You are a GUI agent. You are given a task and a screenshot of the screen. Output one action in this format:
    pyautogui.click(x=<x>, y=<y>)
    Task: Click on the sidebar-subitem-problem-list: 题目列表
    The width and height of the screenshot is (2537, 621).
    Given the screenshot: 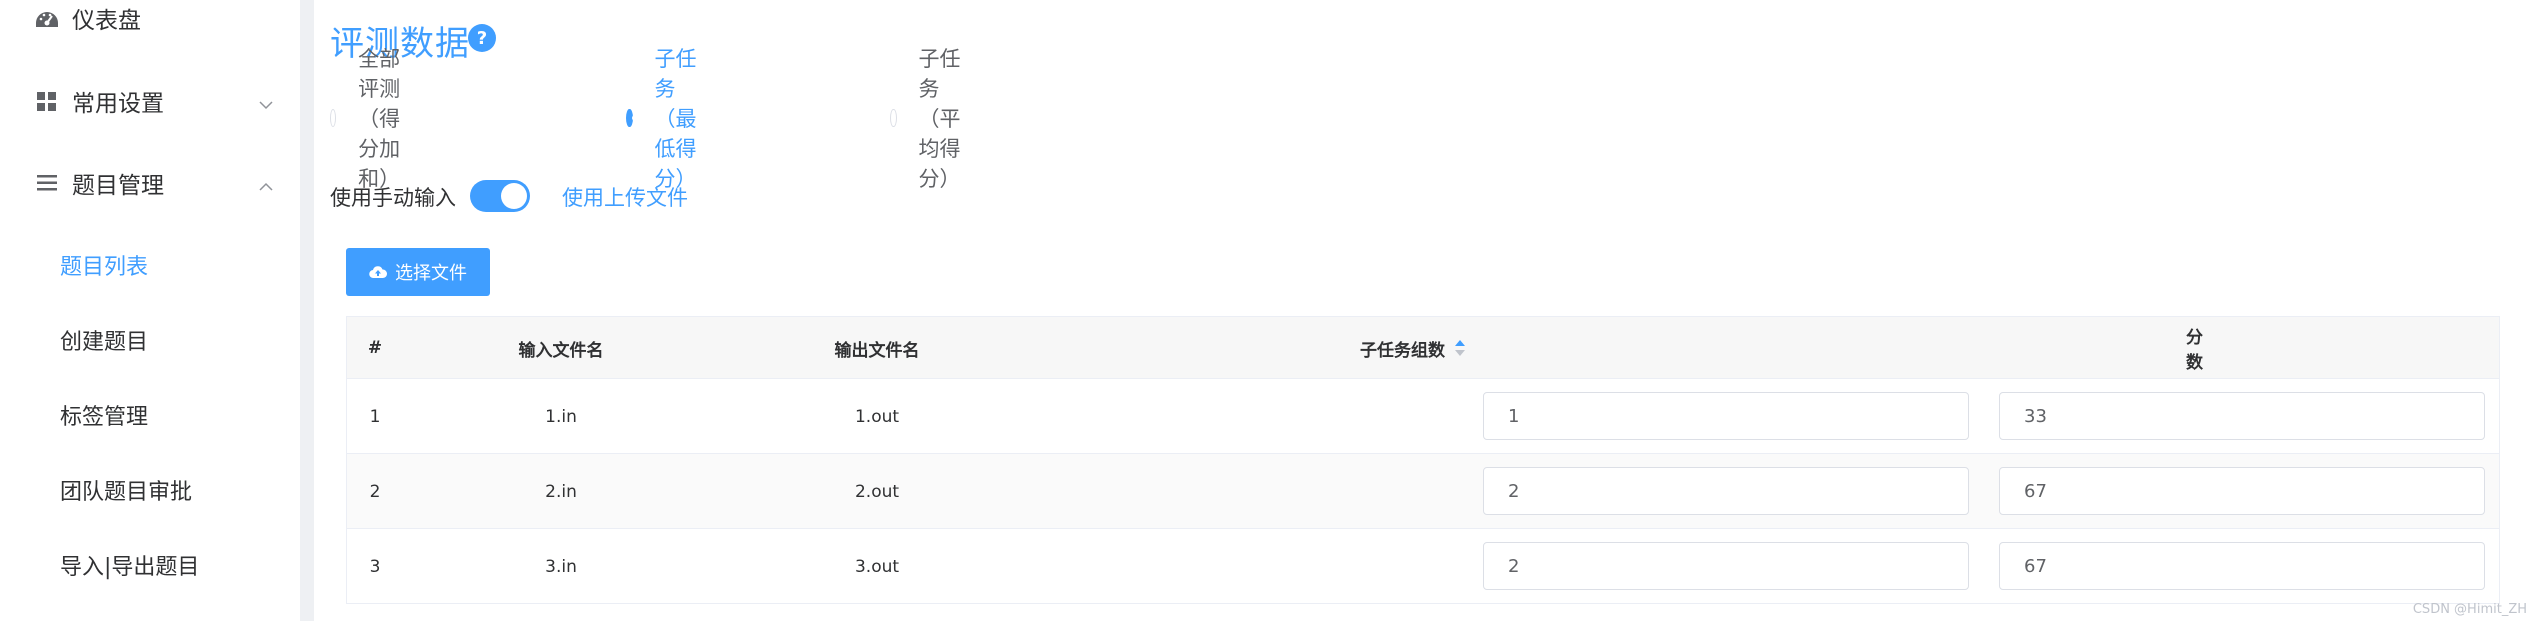 What is the action you would take?
    pyautogui.click(x=150, y=265)
    